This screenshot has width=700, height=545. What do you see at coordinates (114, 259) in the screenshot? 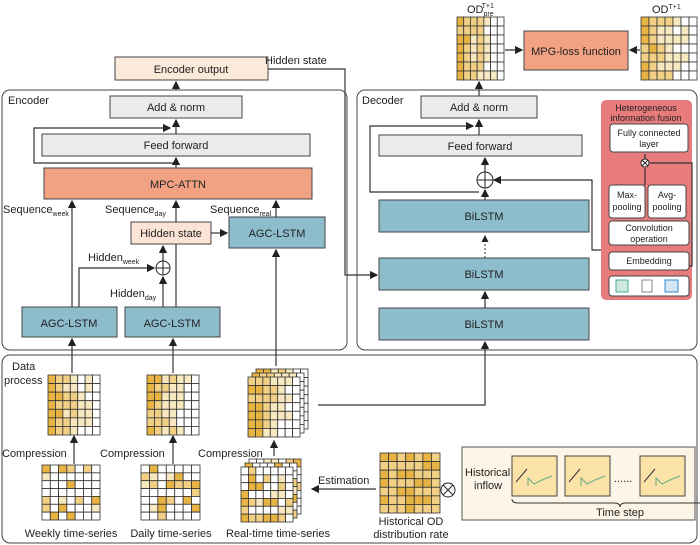
I see `hidden-week-label: Hiddenweek` at bounding box center [114, 259].